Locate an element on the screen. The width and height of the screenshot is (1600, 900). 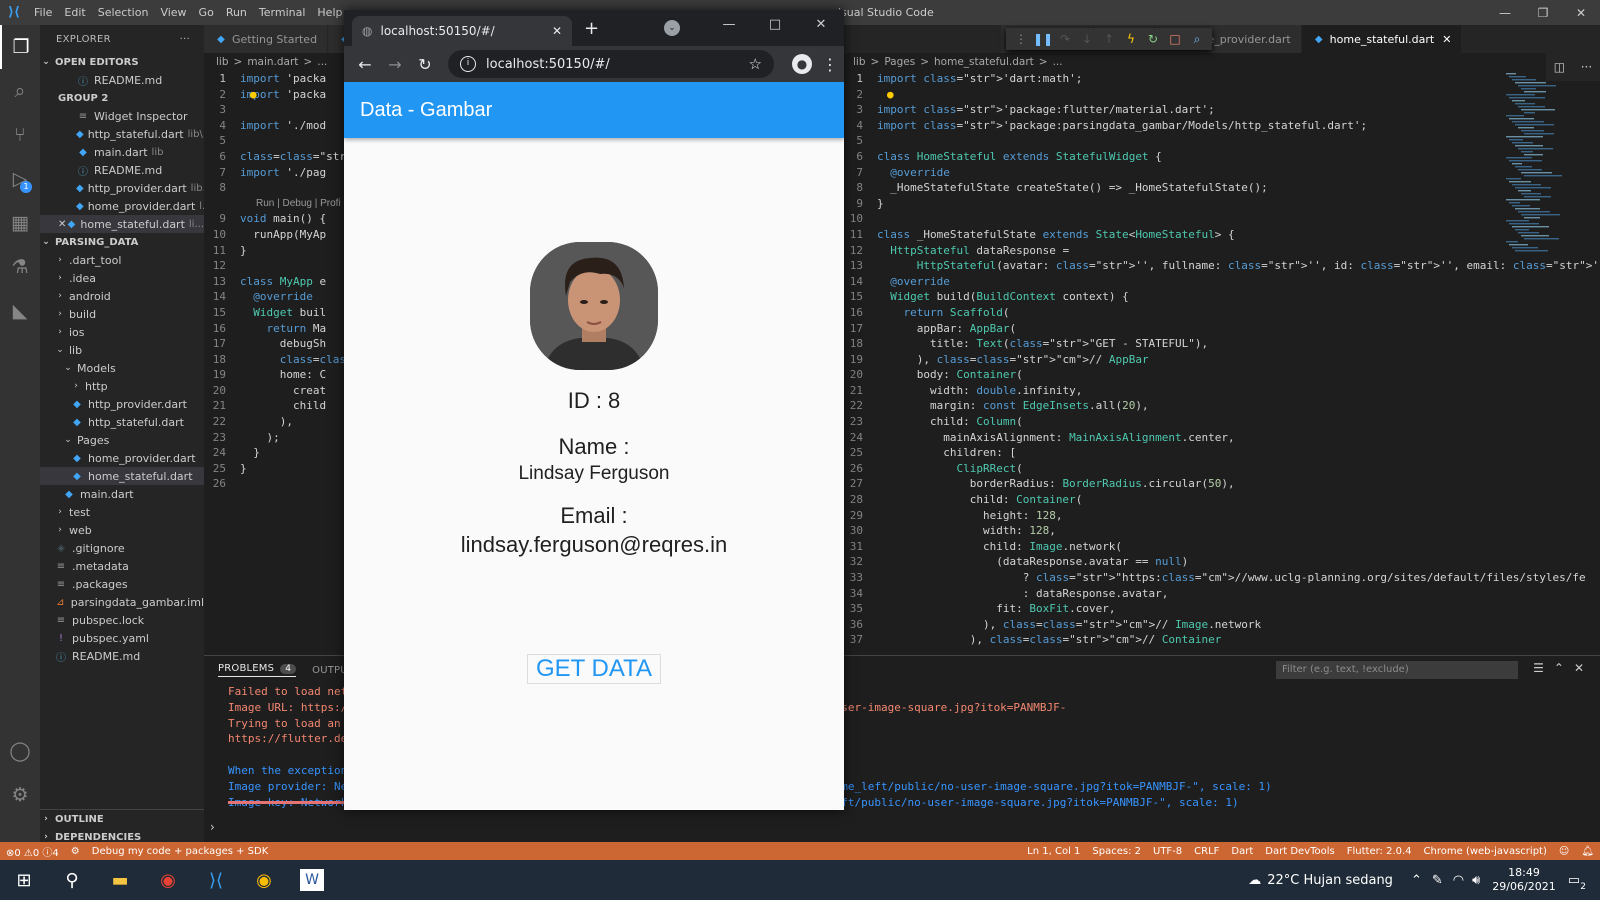
status-item: Flutter: 2.0.4 is located at coordinates (1379, 851).